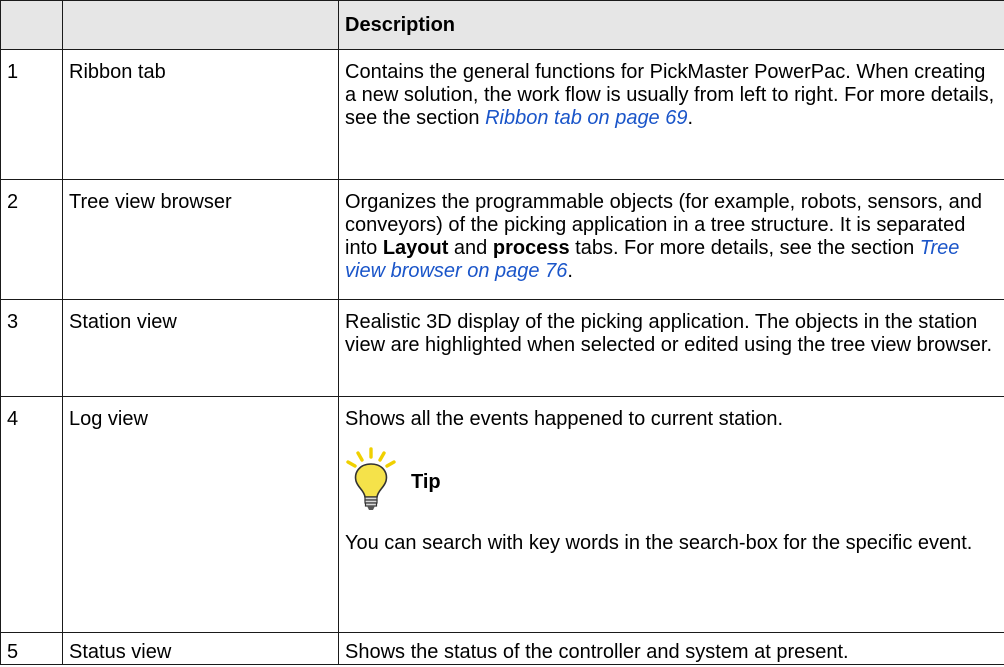  What do you see at coordinates (31, 348) in the screenshot?
I see `row-number: 3` at bounding box center [31, 348].